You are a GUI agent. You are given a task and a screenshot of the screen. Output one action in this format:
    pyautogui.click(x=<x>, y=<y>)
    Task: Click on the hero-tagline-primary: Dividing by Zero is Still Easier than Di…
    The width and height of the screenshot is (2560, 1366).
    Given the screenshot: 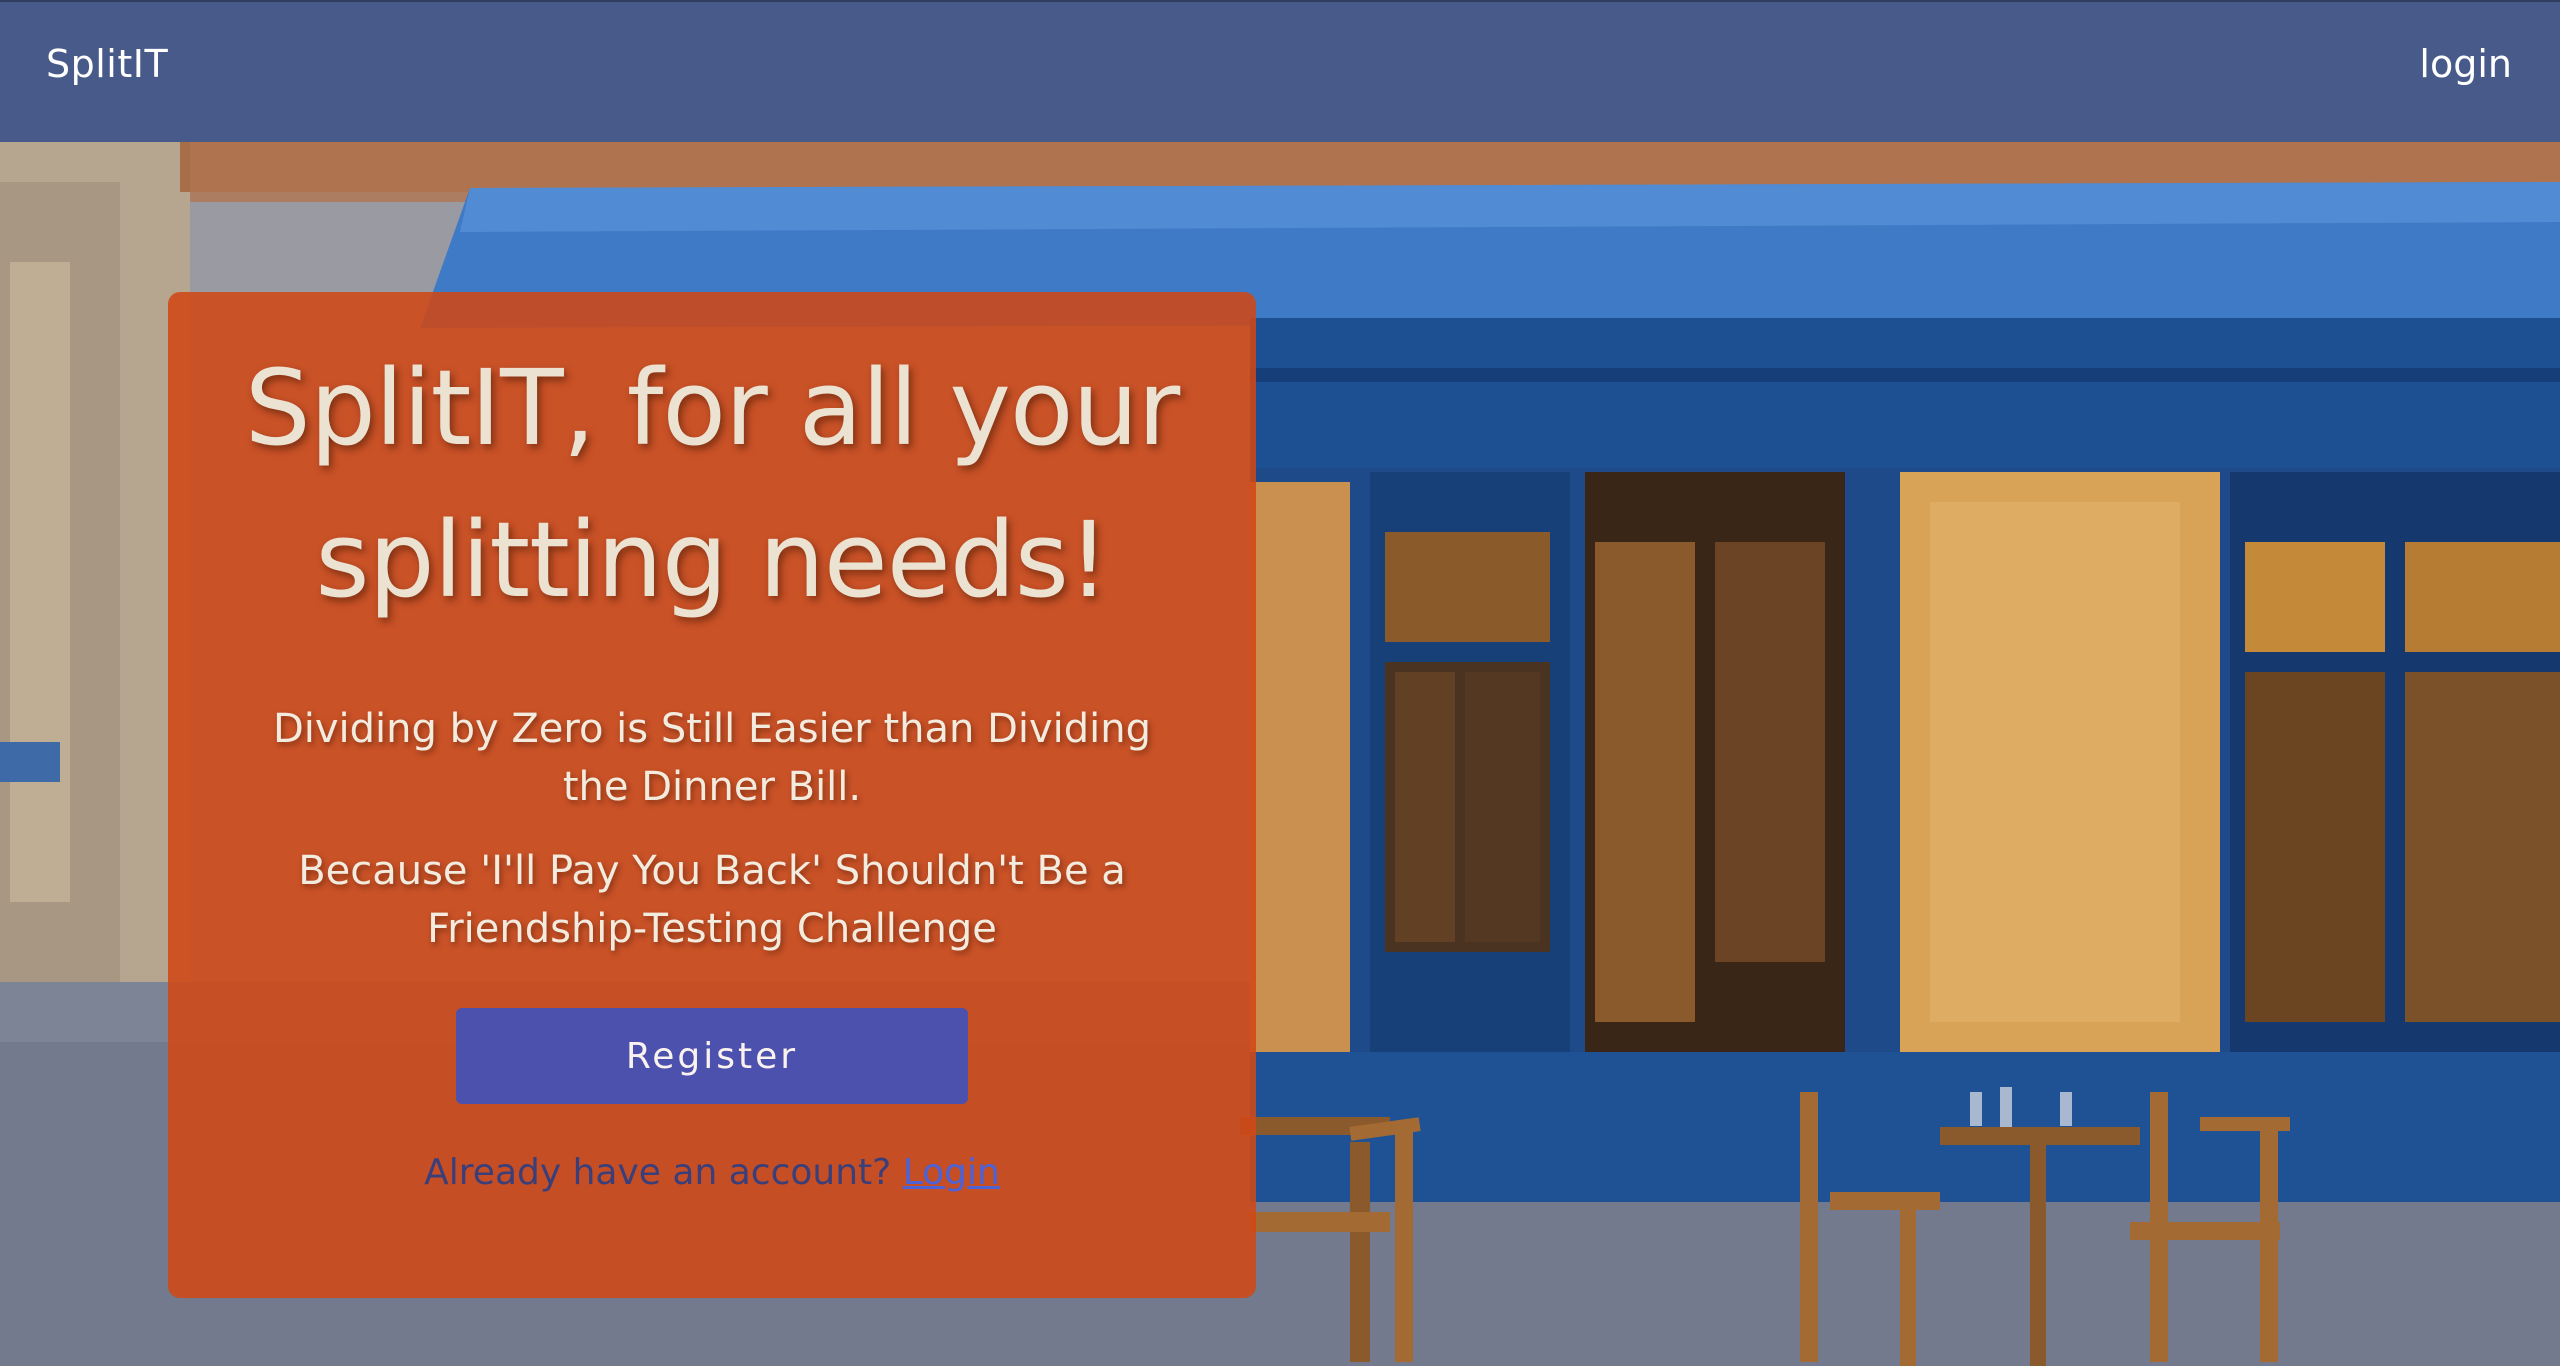 What is the action you would take?
    pyautogui.click(x=712, y=758)
    